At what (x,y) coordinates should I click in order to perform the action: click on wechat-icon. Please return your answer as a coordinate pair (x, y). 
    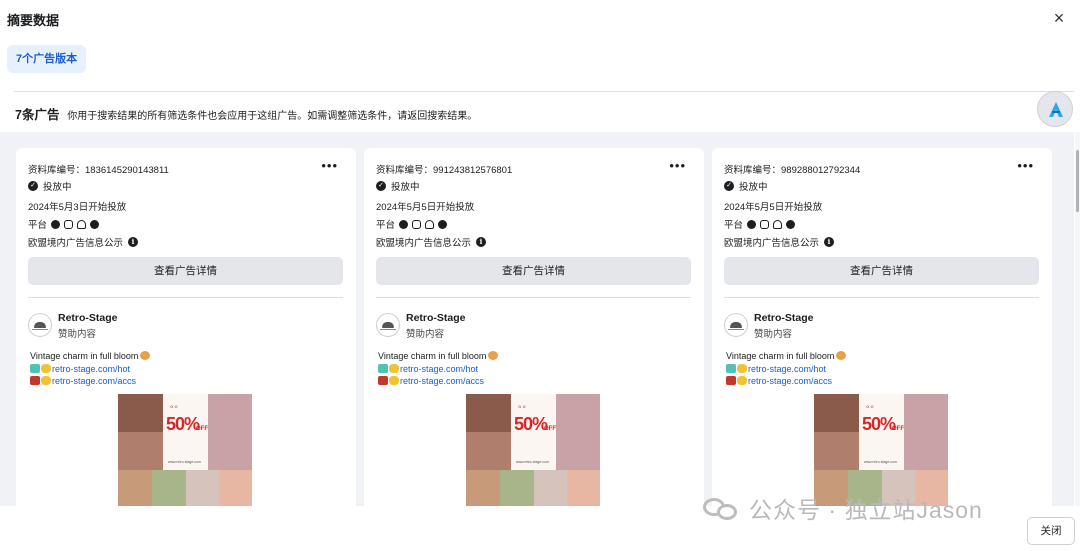
    Looking at the image, I should click on (721, 508).